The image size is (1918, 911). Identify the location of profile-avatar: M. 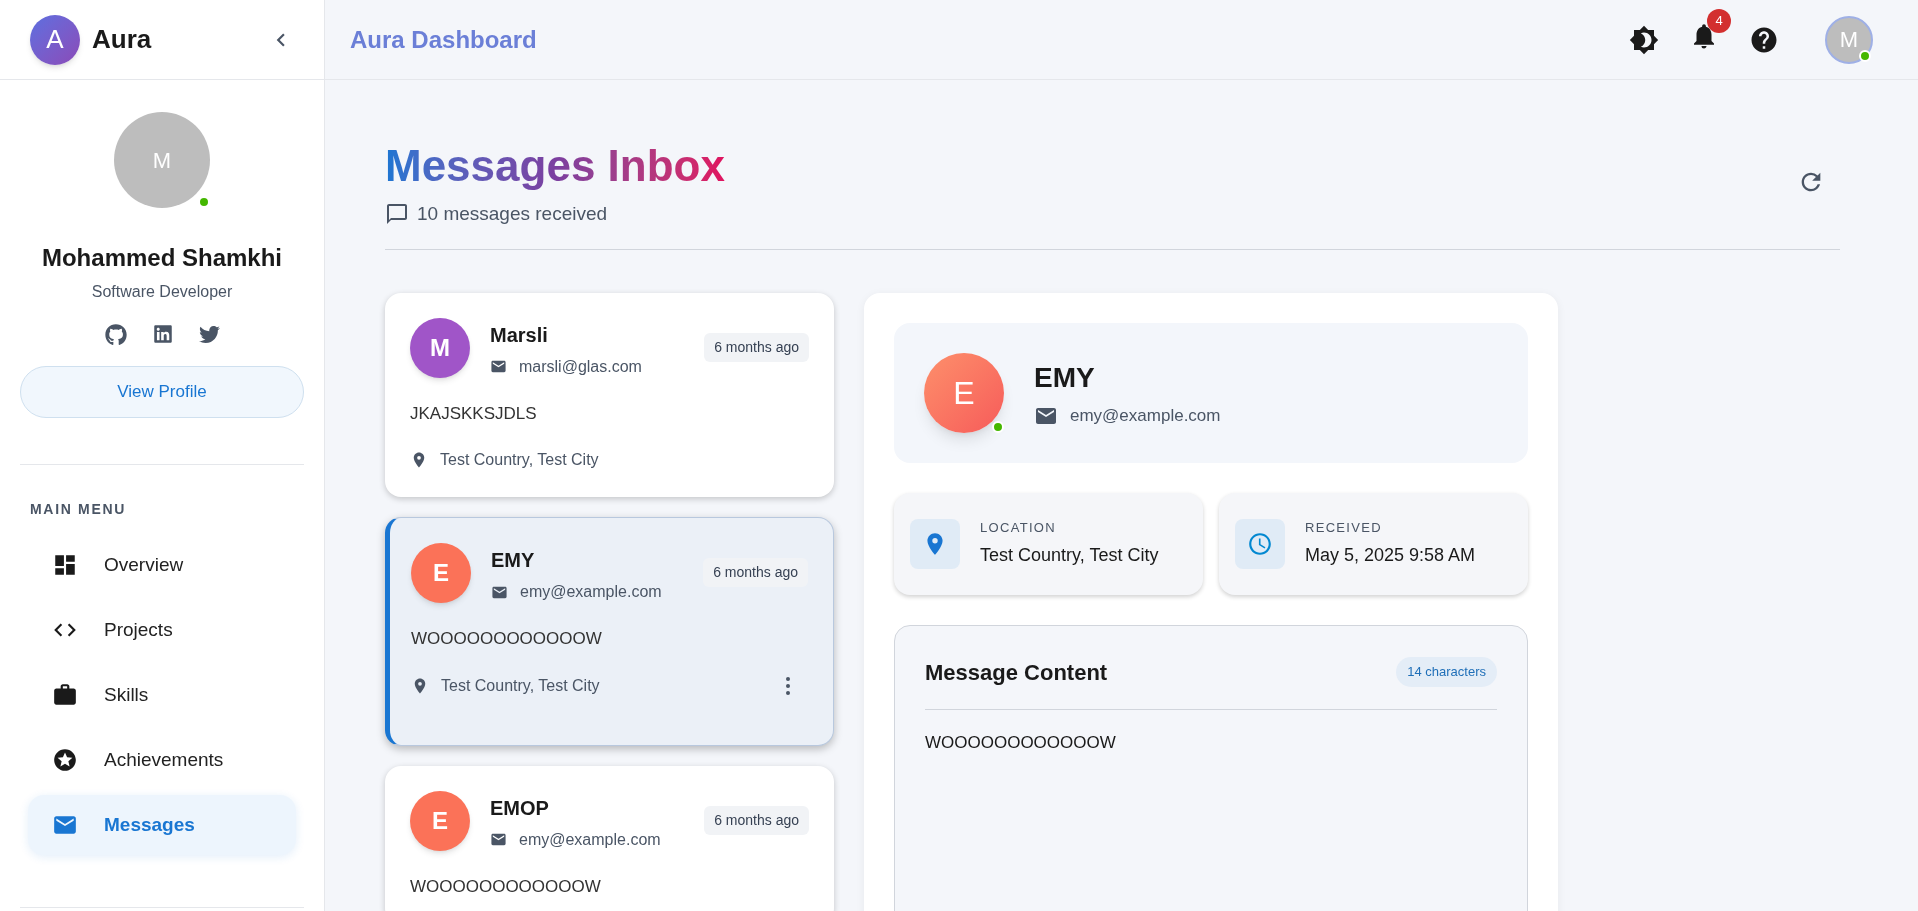
(162, 160).